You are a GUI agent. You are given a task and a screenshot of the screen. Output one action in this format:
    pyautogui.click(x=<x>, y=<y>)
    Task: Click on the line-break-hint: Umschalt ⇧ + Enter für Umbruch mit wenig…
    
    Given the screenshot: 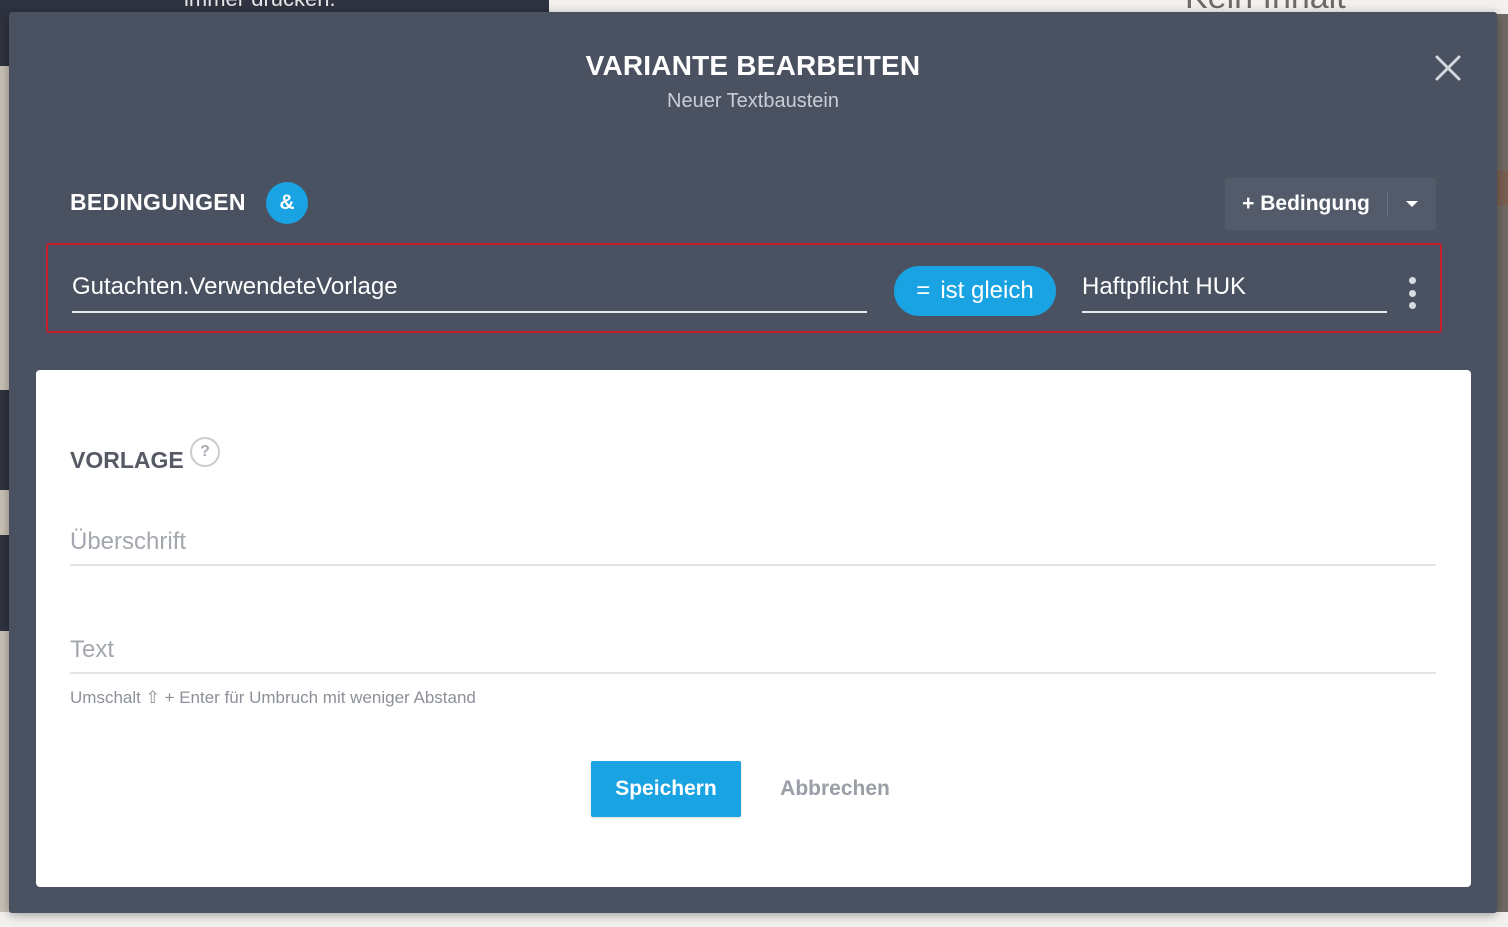 What is the action you would take?
    pyautogui.click(x=273, y=697)
    